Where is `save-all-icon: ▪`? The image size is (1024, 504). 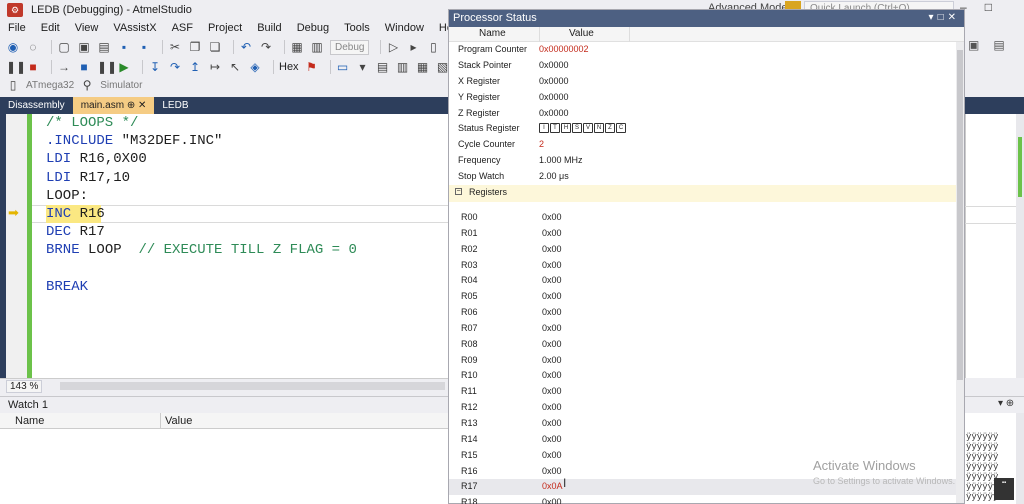 save-all-icon: ▪ is located at coordinates (144, 47).